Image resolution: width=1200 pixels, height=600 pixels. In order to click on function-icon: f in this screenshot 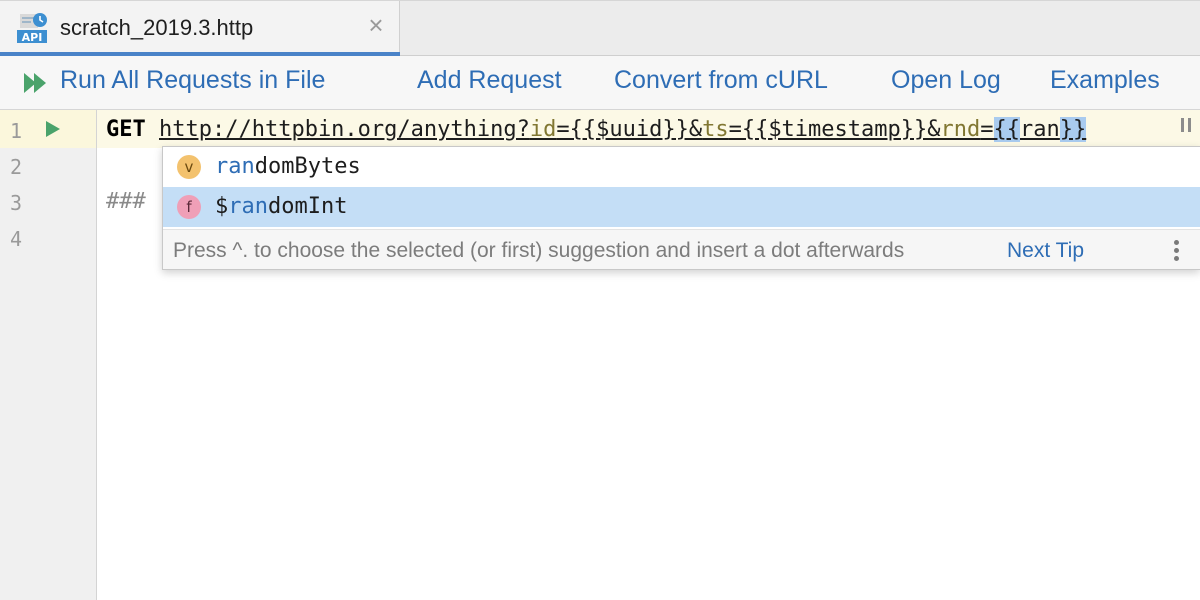, I will do `click(189, 207)`.